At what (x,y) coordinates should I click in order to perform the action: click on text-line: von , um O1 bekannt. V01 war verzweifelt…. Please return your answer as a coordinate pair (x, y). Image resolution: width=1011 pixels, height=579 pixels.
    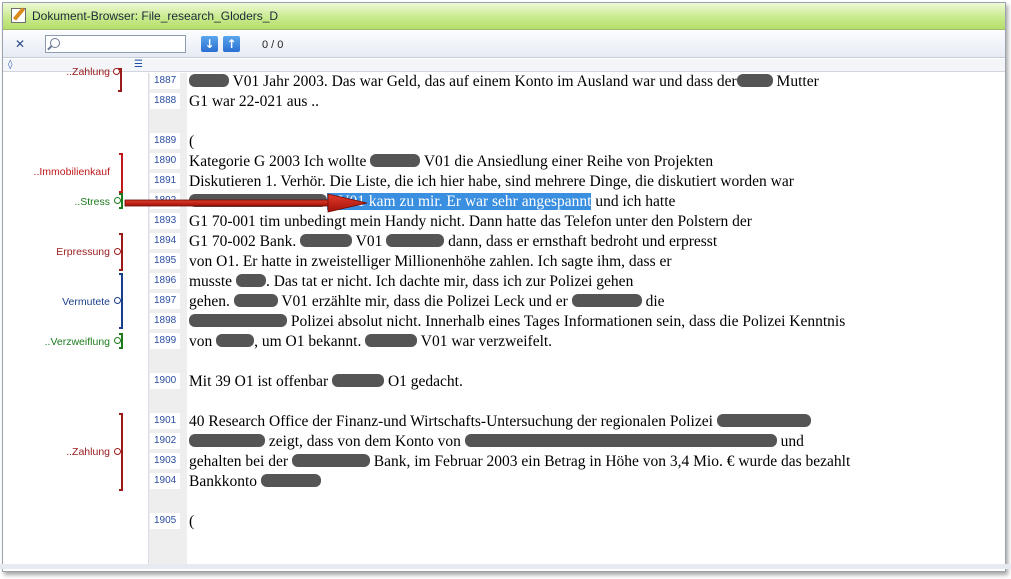
    Looking at the image, I should click on (370, 342).